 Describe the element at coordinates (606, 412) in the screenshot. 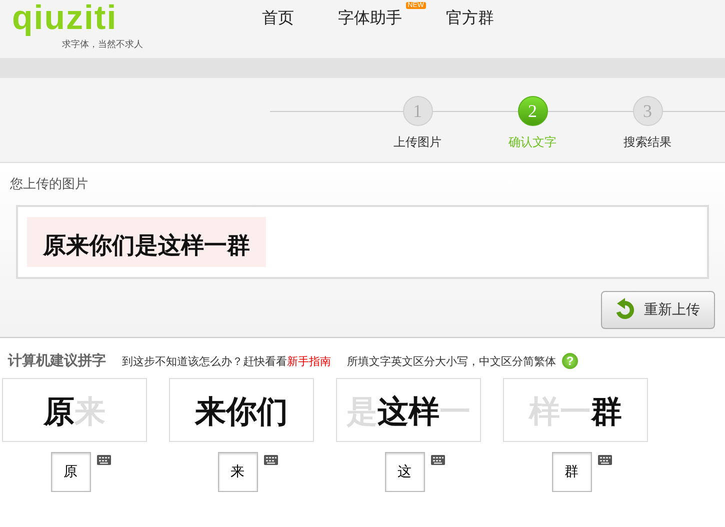

I see `crop-character: 群` at that location.